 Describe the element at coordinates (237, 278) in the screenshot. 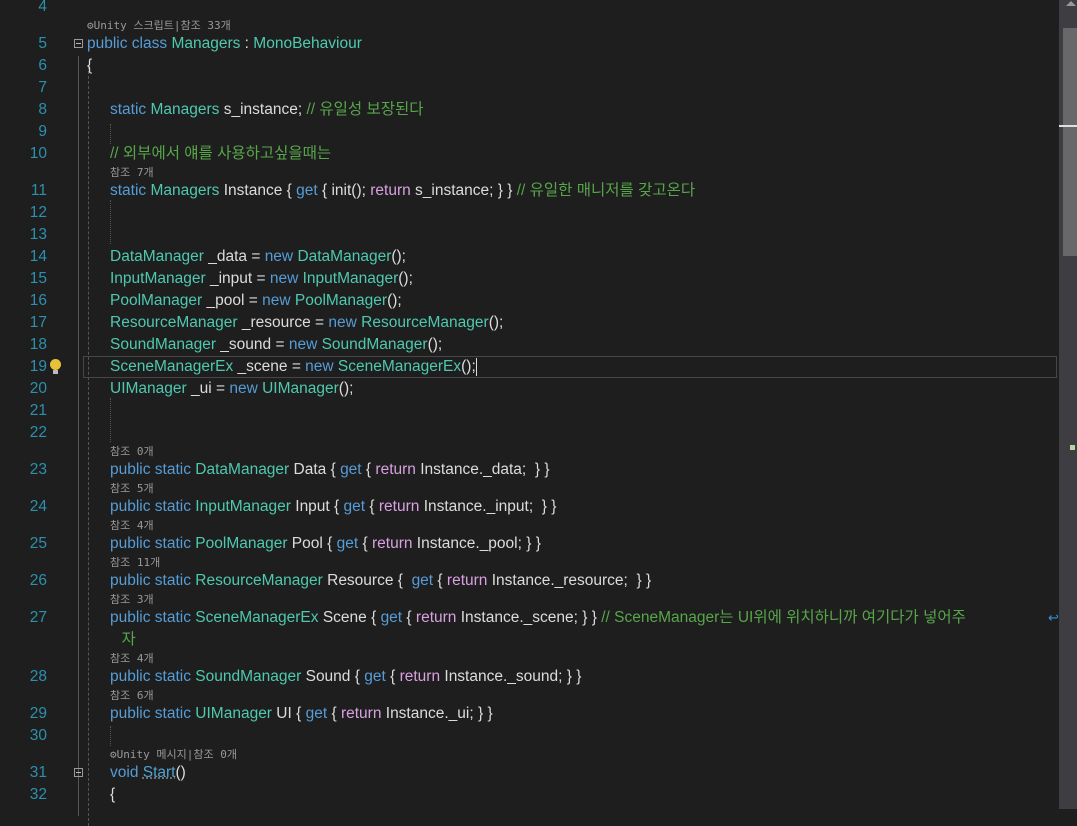

I see `code-token: _input =` at that location.